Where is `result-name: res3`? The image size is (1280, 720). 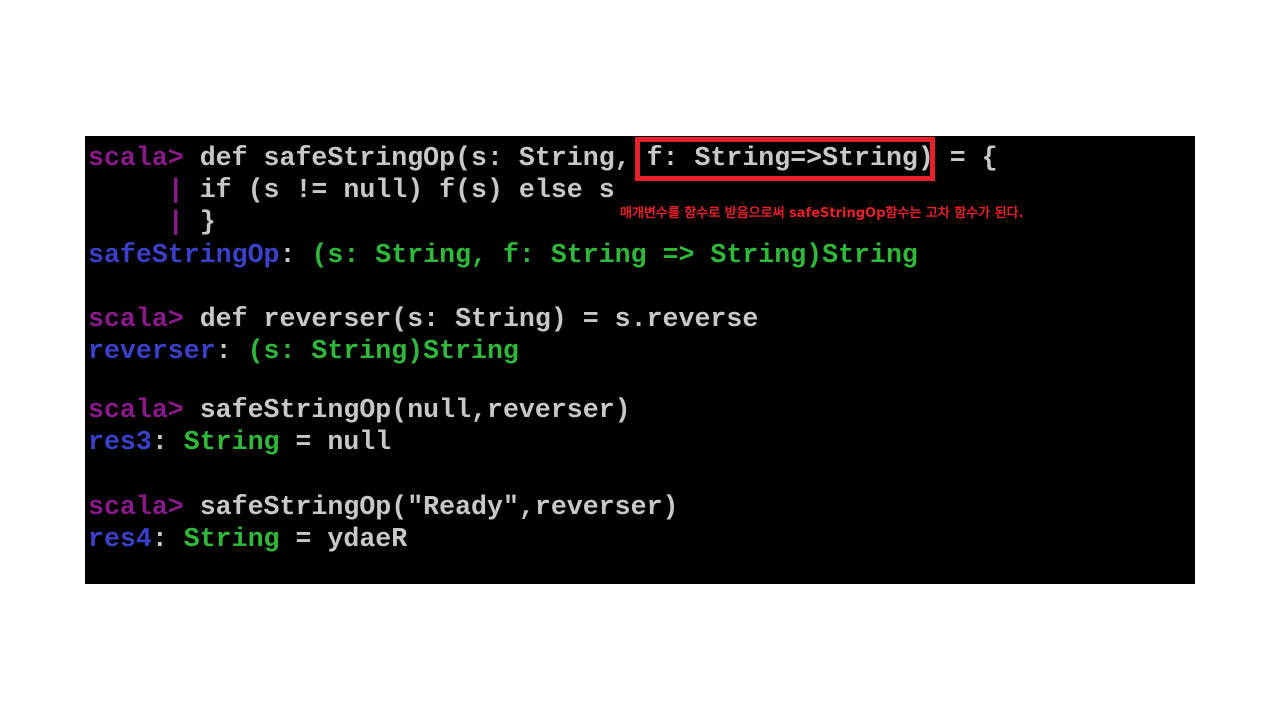 result-name: res3 is located at coordinates (120, 442).